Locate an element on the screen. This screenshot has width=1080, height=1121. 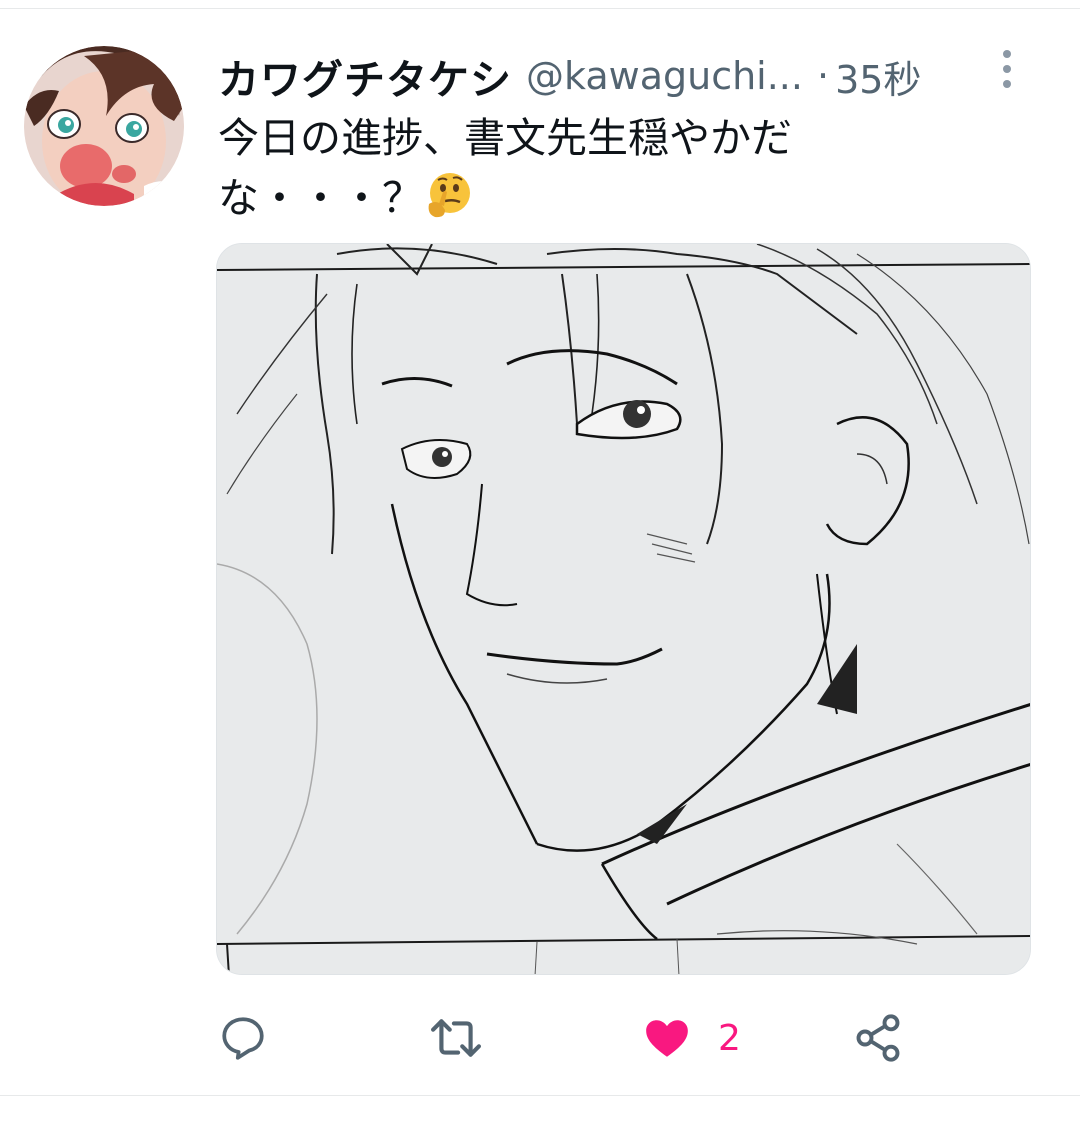
avatar-illustration is located at coordinates (104, 126).